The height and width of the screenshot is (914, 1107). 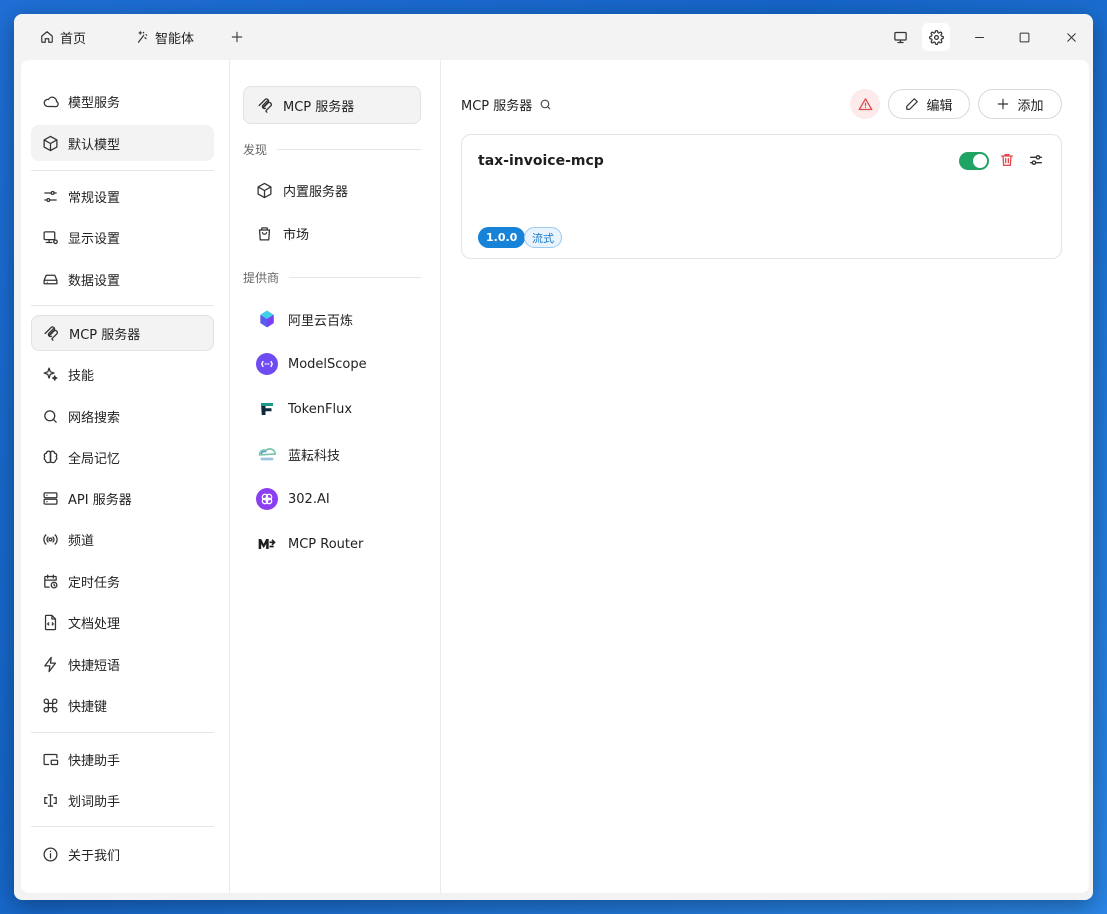 I want to click on trash-icon, so click(x=1007, y=160).